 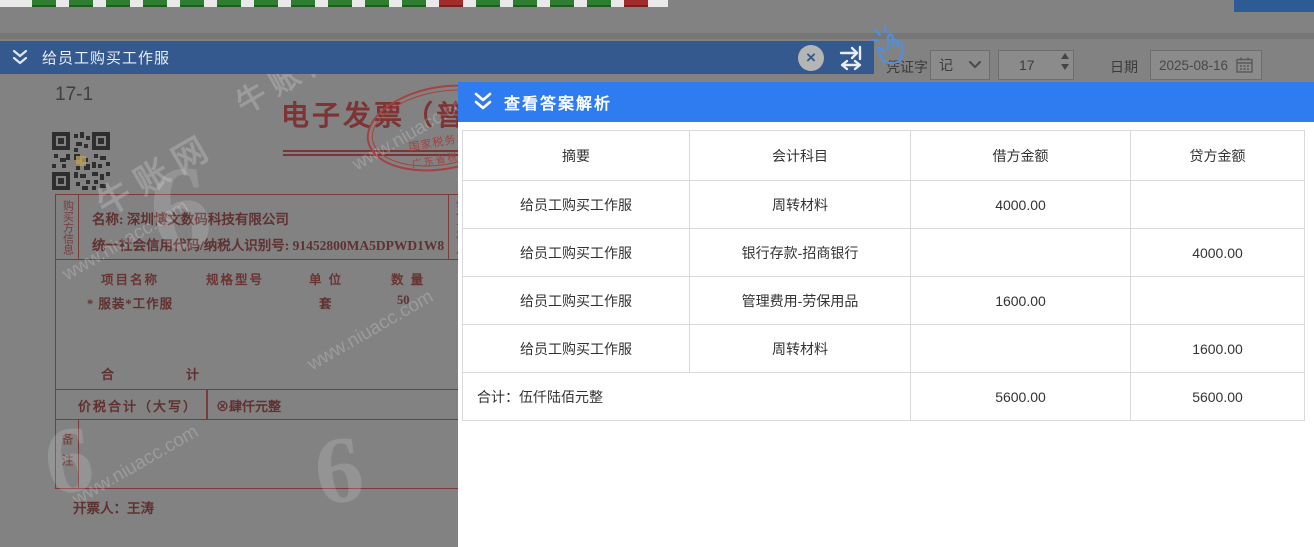 What do you see at coordinates (74, 94) in the screenshot?
I see `invoice-index: 17-1` at bounding box center [74, 94].